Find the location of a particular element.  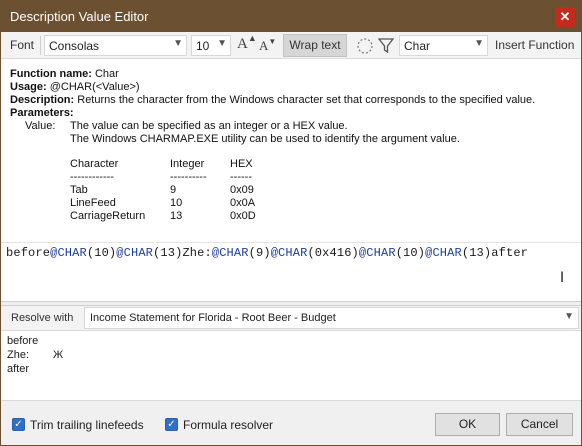

grow-font-button: A▲ is located at coordinates (247, 43).